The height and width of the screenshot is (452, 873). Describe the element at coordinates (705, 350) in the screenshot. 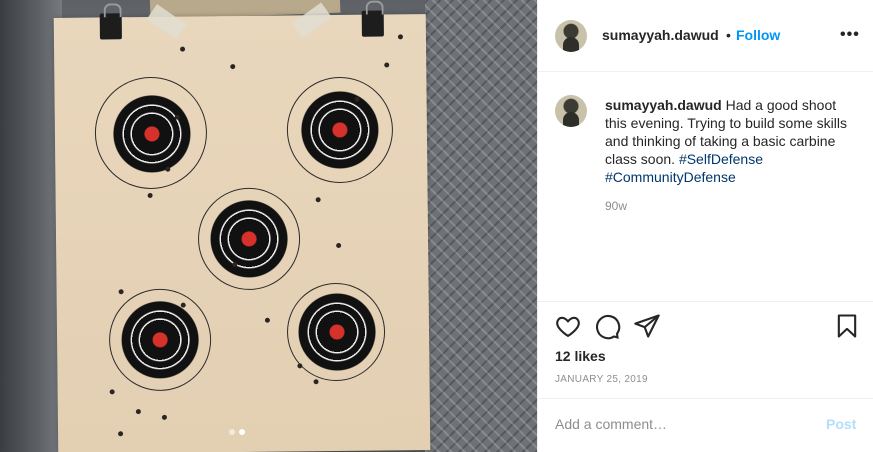

I see `post-actions: 12 likes JANUARY 25, 2019` at that location.